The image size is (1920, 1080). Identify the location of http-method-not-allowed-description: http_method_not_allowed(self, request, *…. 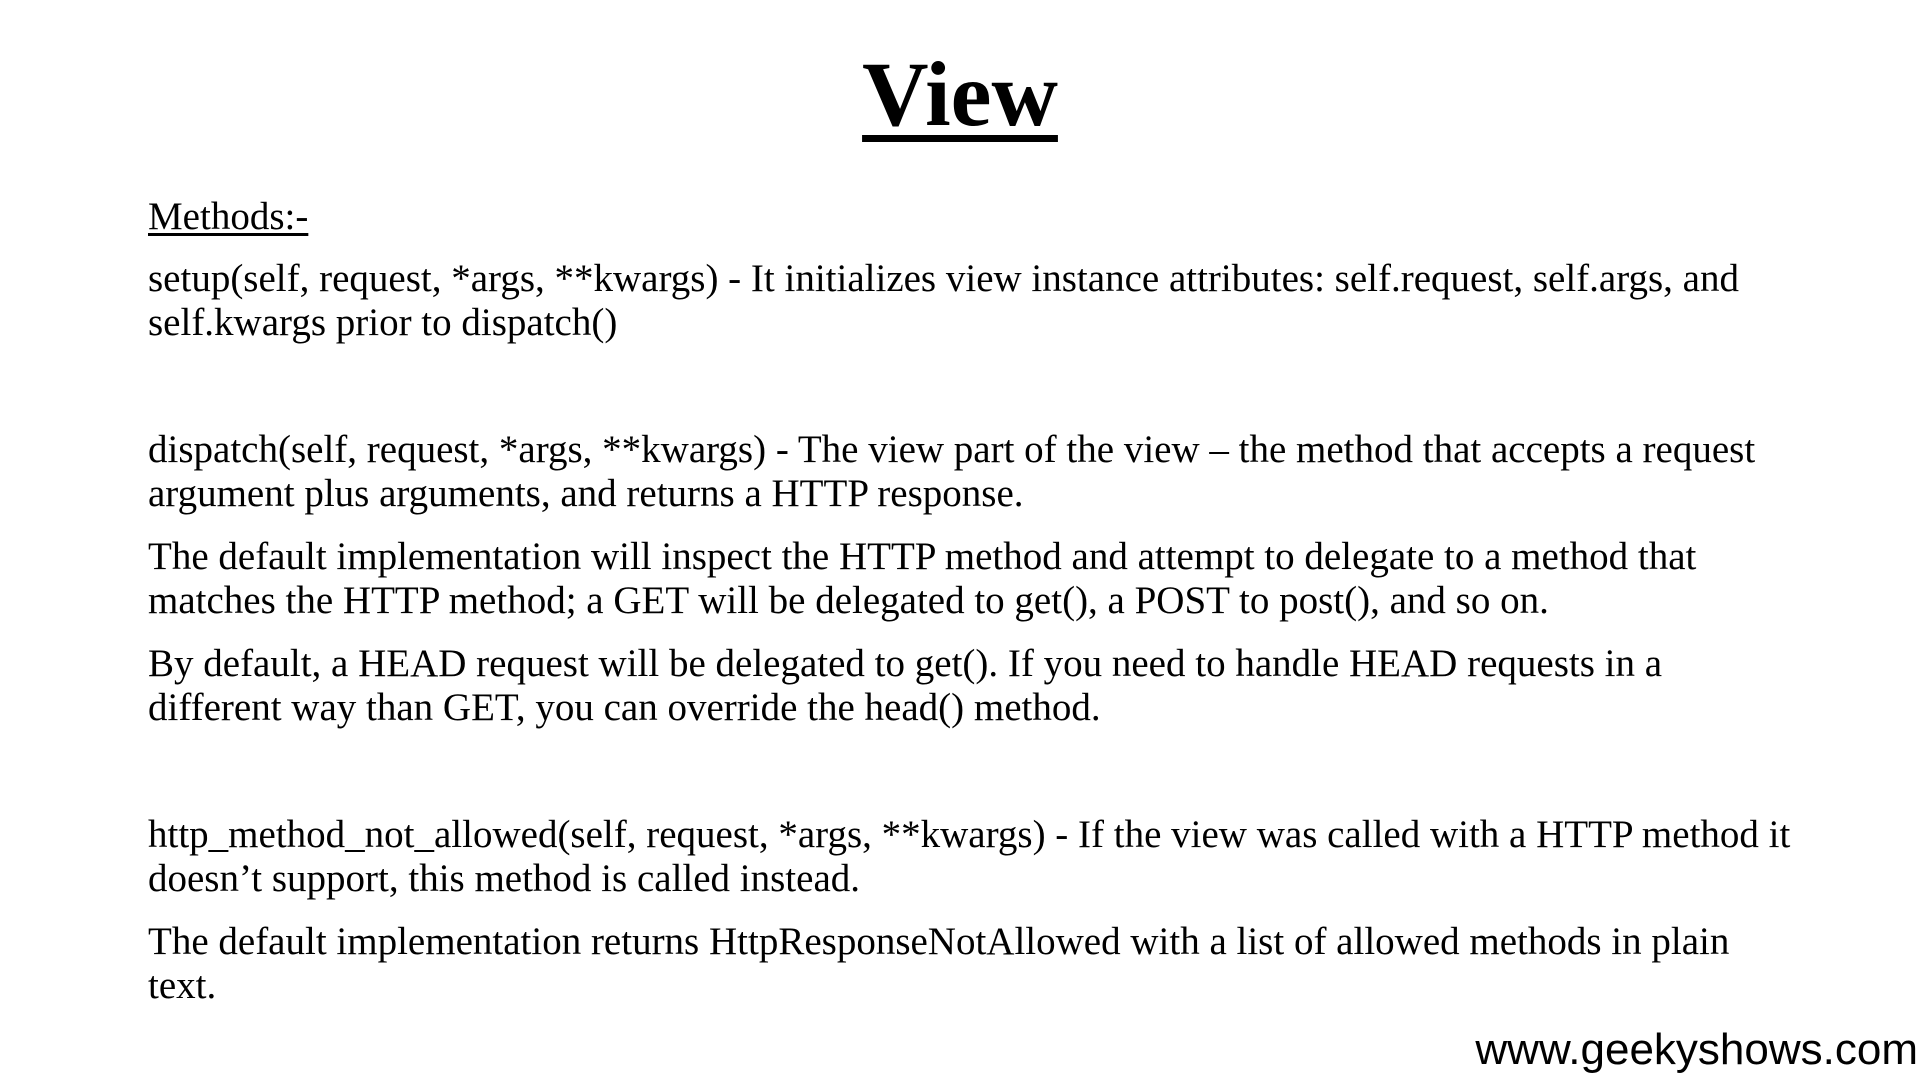
(969, 856).